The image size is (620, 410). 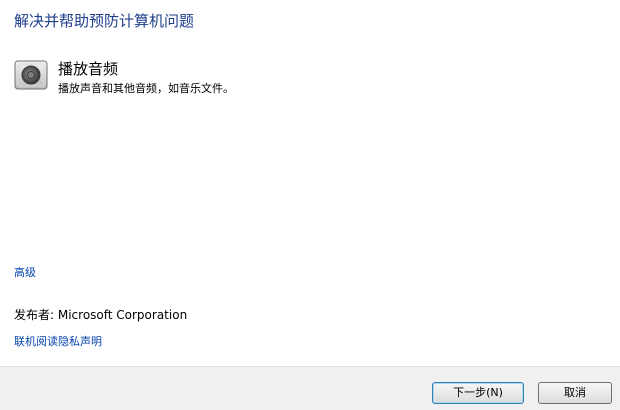 I want to click on next-button: 下一步(N), so click(x=478, y=393).